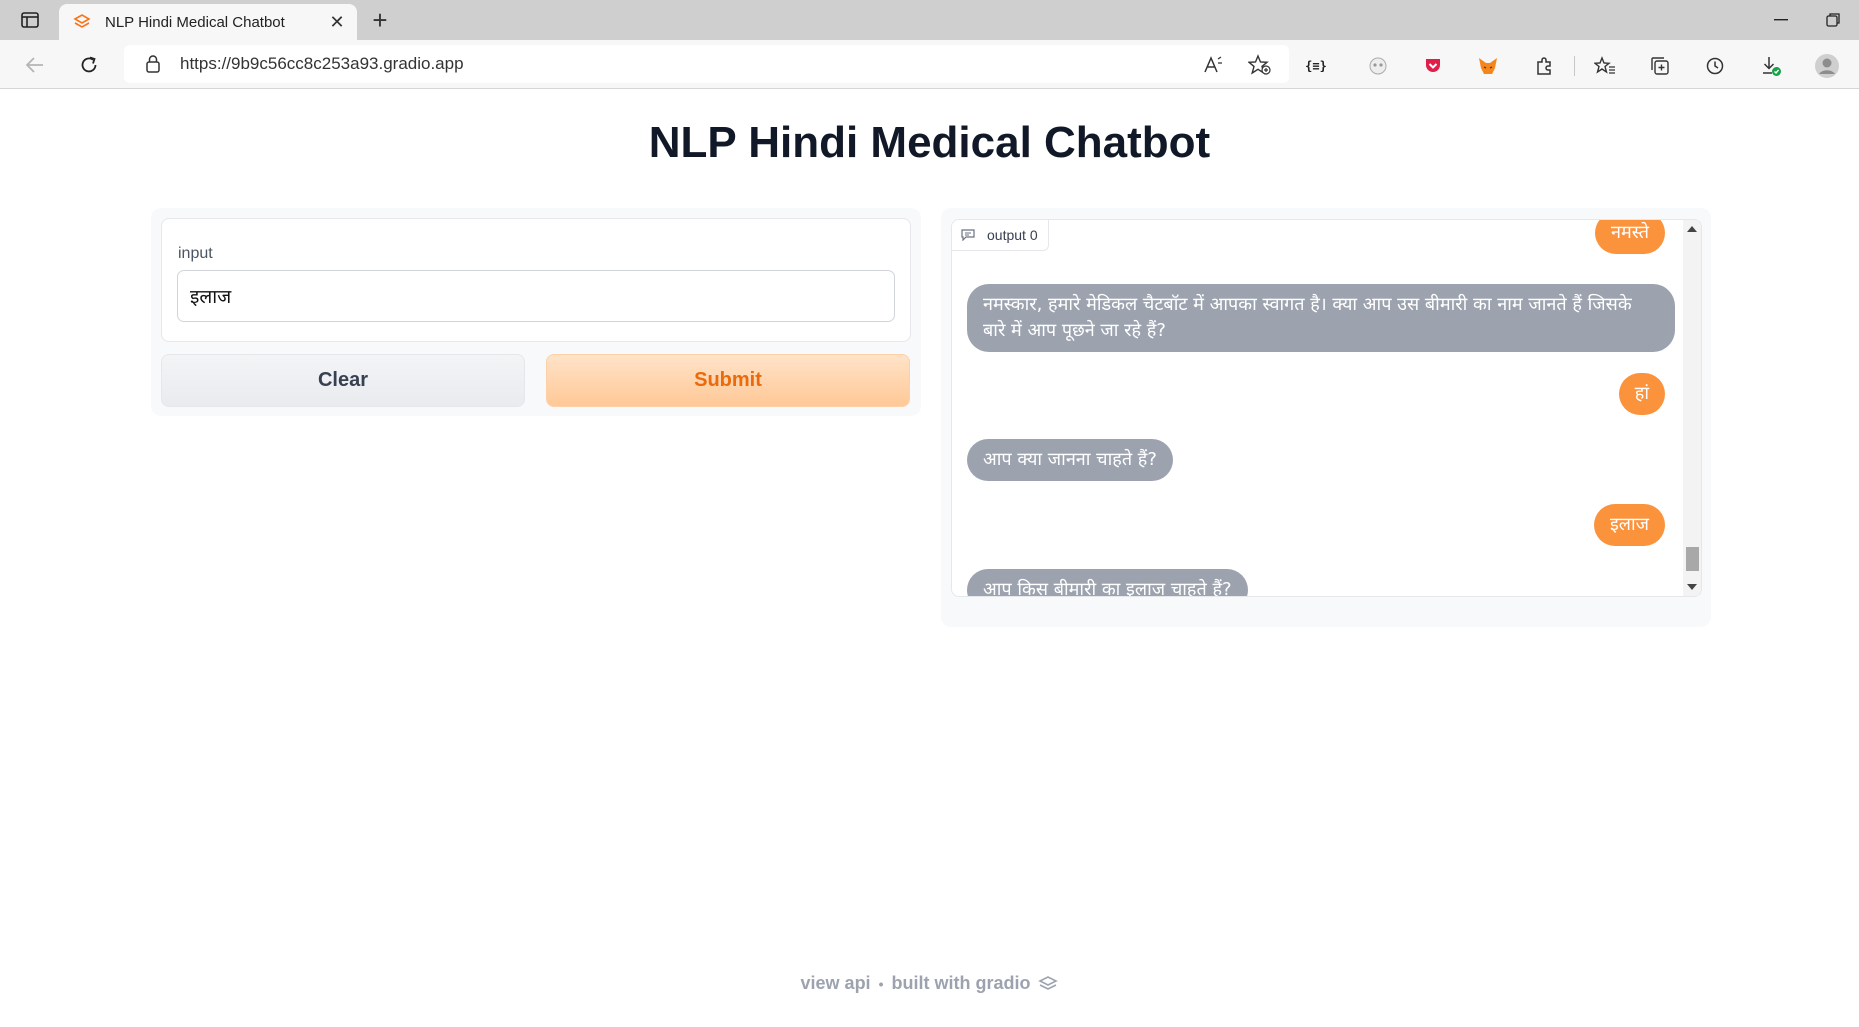 The height and width of the screenshot is (1027, 1859). What do you see at coordinates (153, 64) in the screenshot?
I see `lock-icon` at bounding box center [153, 64].